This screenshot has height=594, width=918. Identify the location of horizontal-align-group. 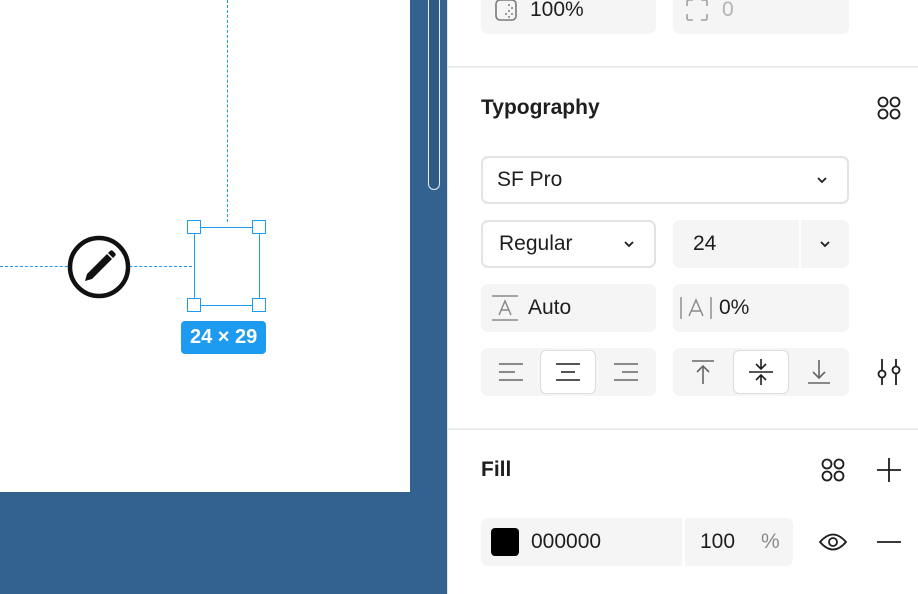
(568, 372).